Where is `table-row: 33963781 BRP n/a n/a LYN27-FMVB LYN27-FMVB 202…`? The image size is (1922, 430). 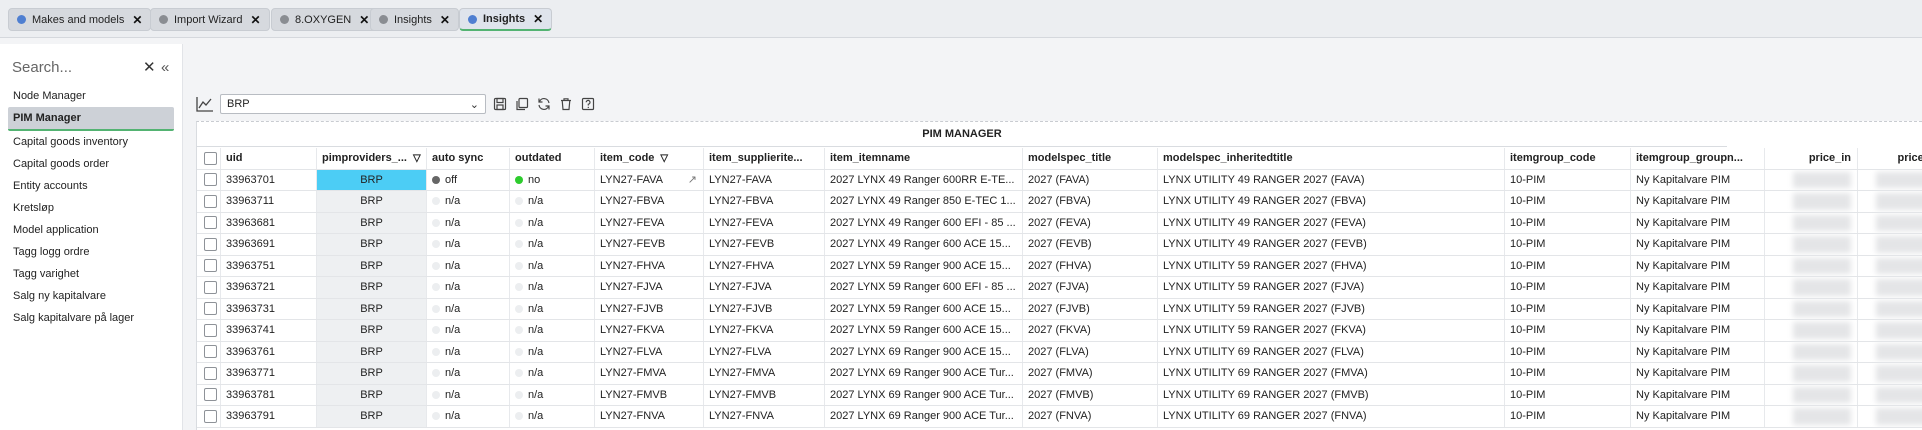
table-row: 33963781 BRP n/a n/a LYN27-FMVB LYN27-FMVB 202… is located at coordinates (1059, 395).